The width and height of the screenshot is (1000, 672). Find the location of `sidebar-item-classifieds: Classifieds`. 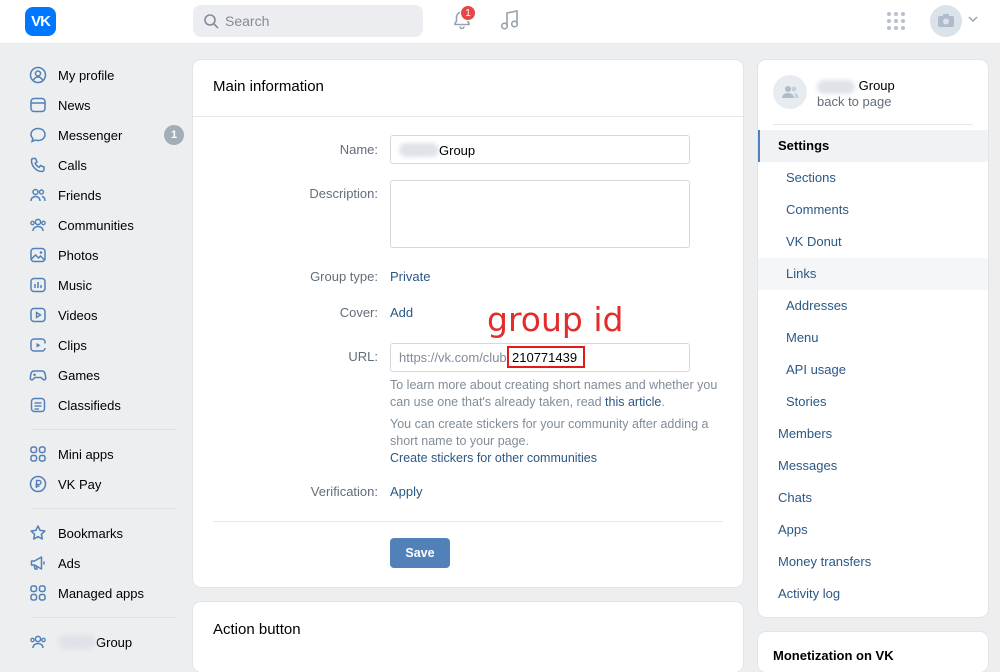

sidebar-item-classifieds: Classifieds is located at coordinates (104, 405).